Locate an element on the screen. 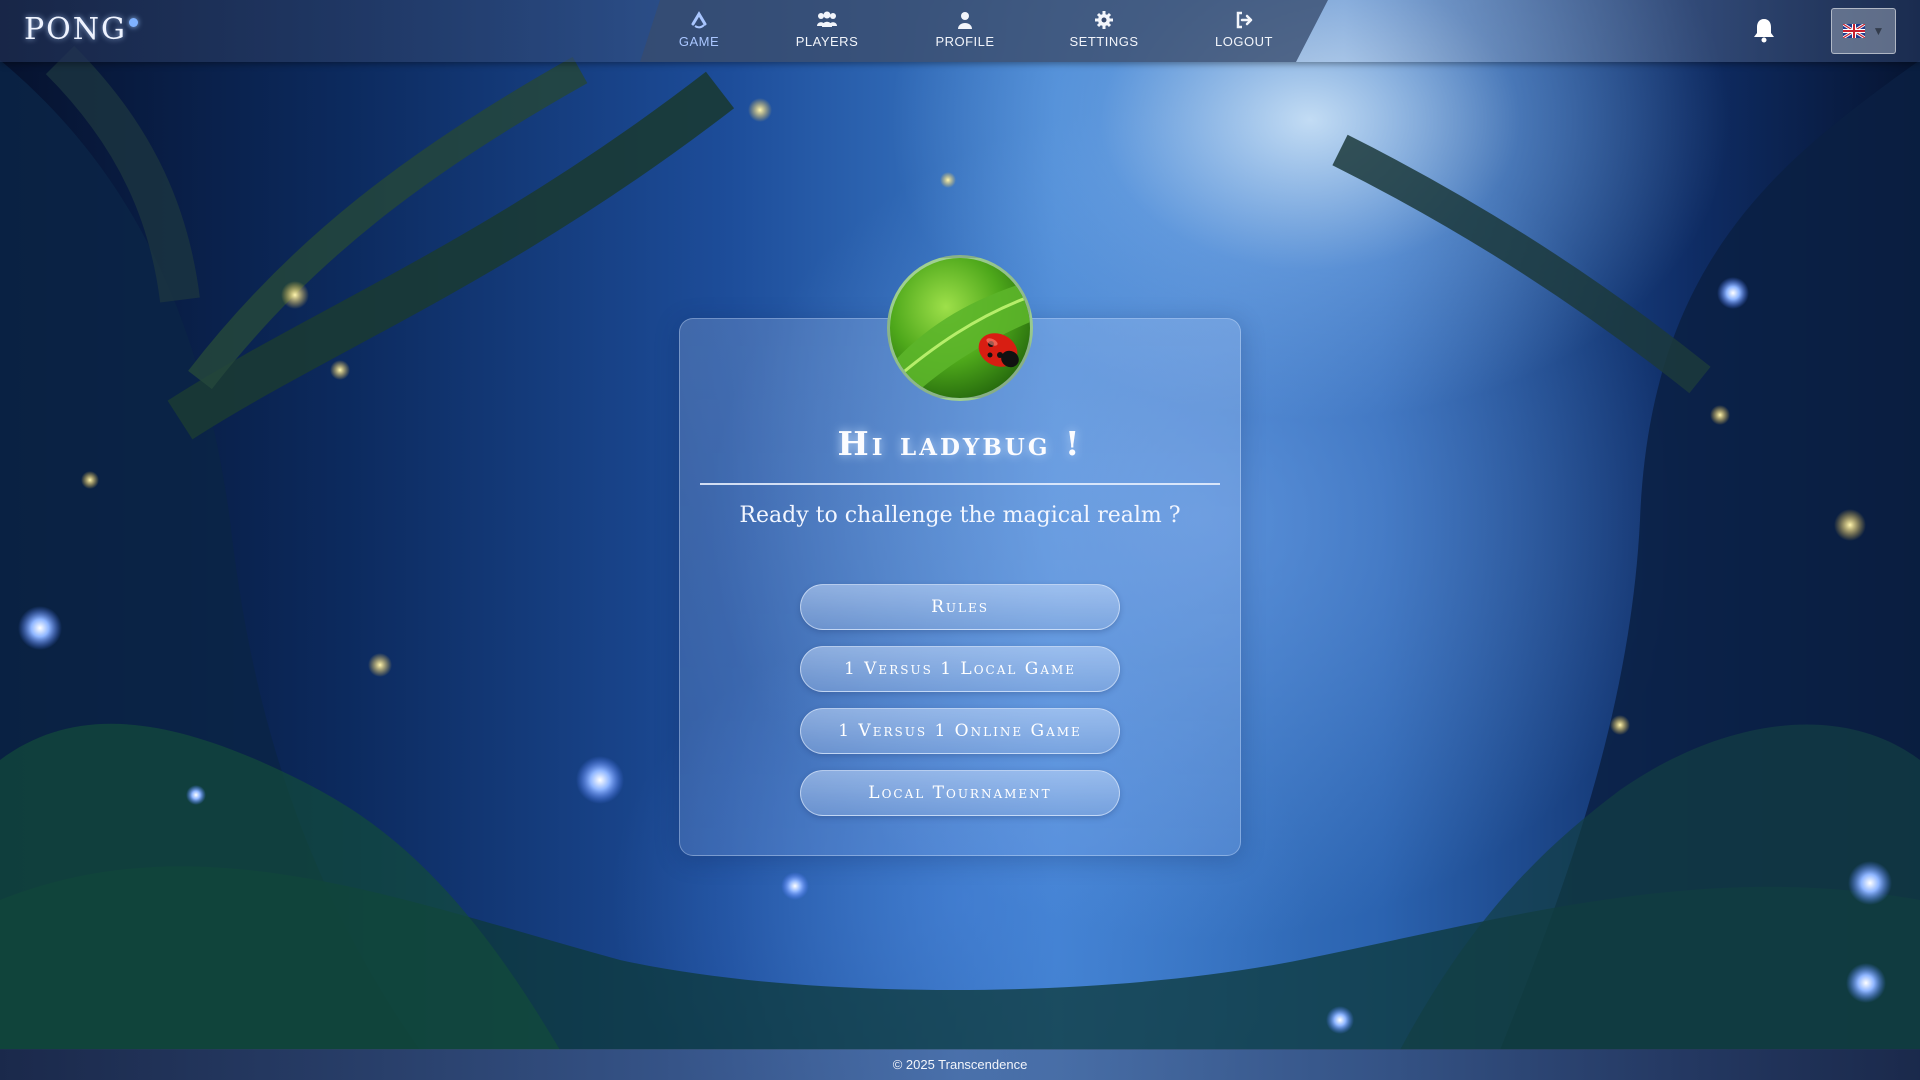 The height and width of the screenshot is (1080, 1920). nav-label-players: PLAYERS is located at coordinates (827, 41).